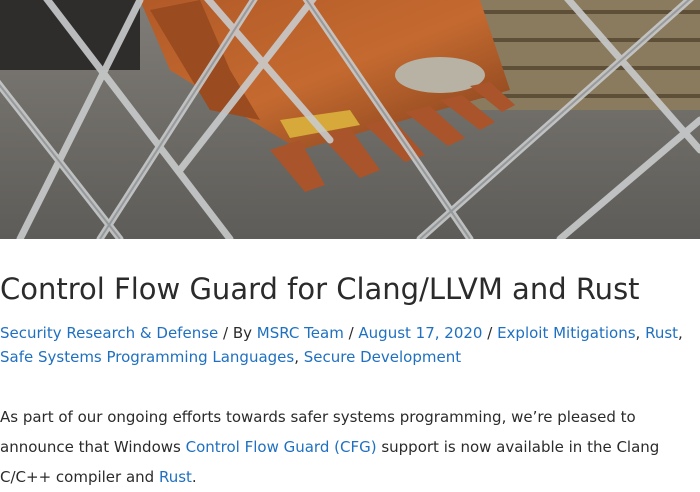  Describe the element at coordinates (147, 357) in the screenshot. I see `tag-link: Safe Systems Programming Languages` at that location.